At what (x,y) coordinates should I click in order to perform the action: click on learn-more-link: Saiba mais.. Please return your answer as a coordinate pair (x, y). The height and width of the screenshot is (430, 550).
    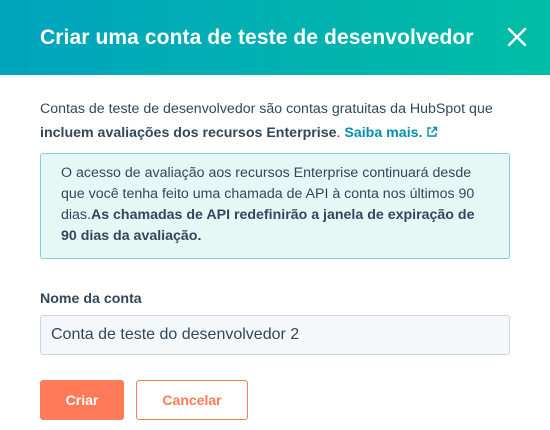
    Looking at the image, I should click on (391, 133).